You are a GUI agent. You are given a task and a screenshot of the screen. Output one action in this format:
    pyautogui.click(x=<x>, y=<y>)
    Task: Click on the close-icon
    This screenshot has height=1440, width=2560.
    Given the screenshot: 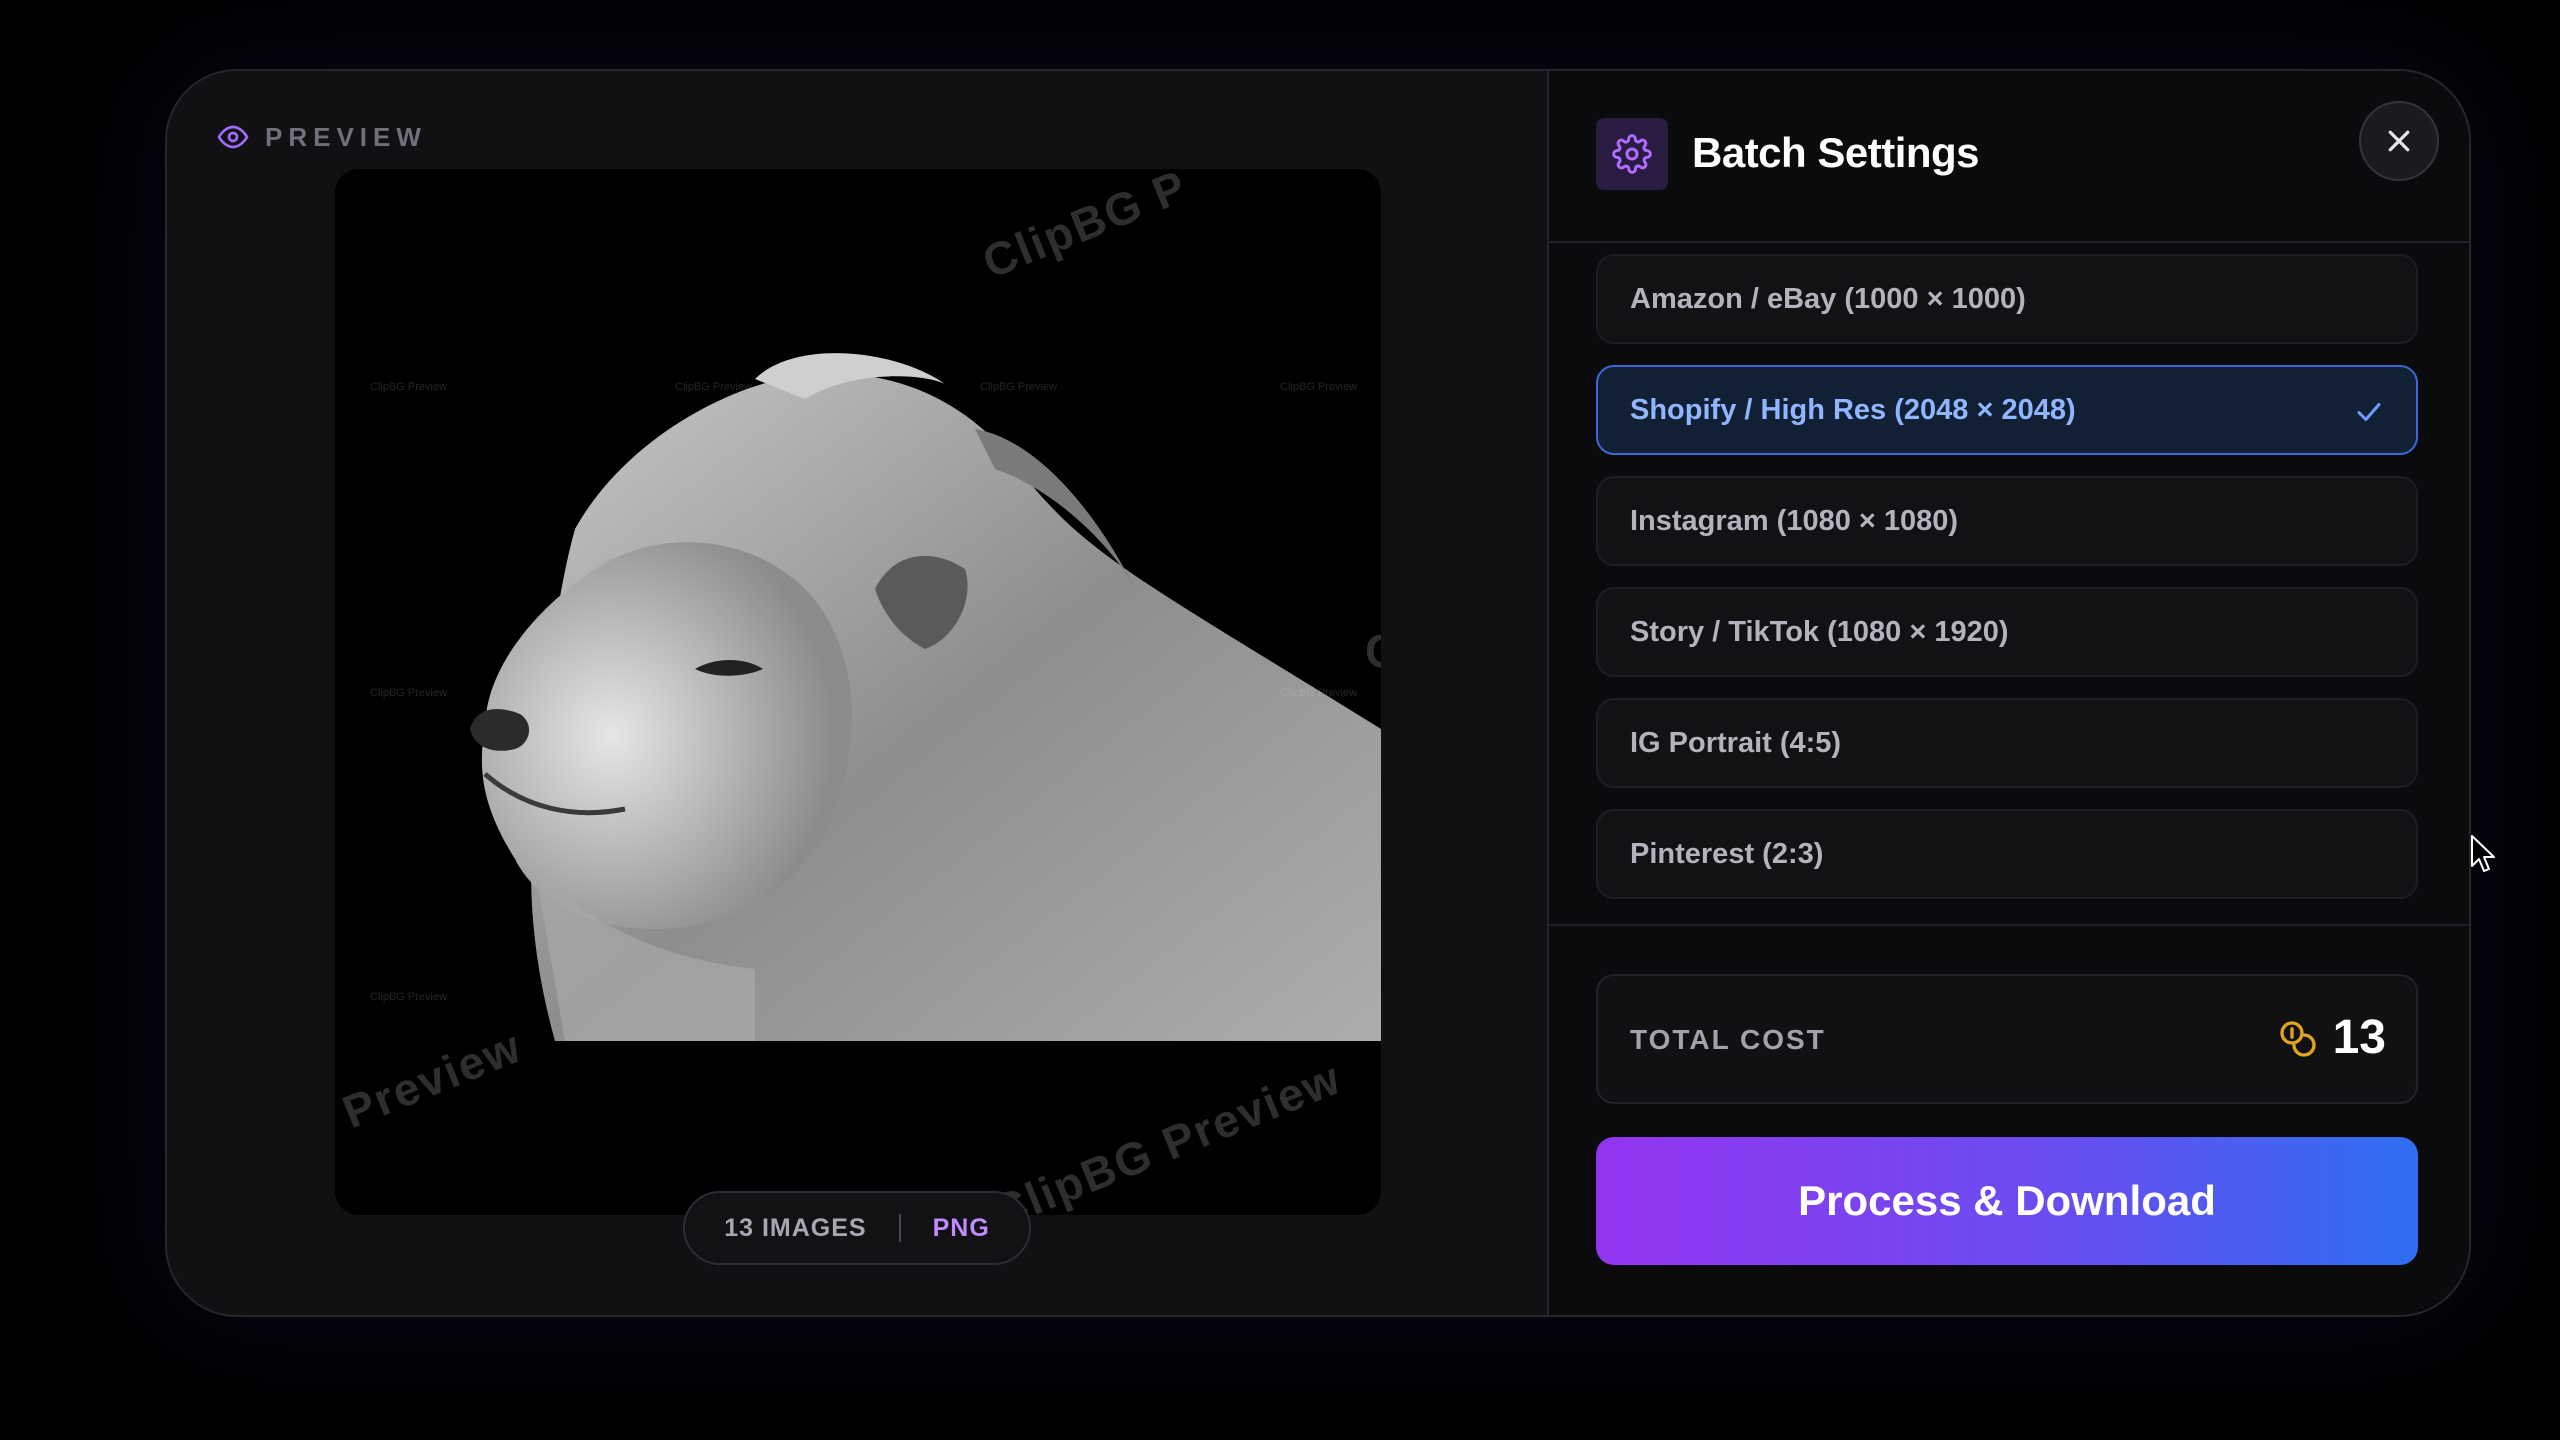 What is the action you would take?
    pyautogui.click(x=2399, y=141)
    